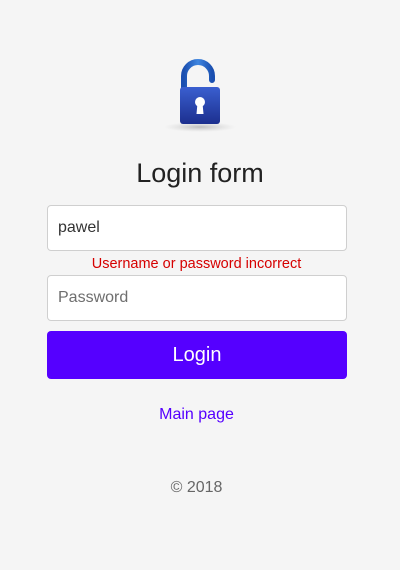 The width and height of the screenshot is (400, 570). Describe the element at coordinates (200, 95) in the screenshot. I see `padlock-icon` at that location.